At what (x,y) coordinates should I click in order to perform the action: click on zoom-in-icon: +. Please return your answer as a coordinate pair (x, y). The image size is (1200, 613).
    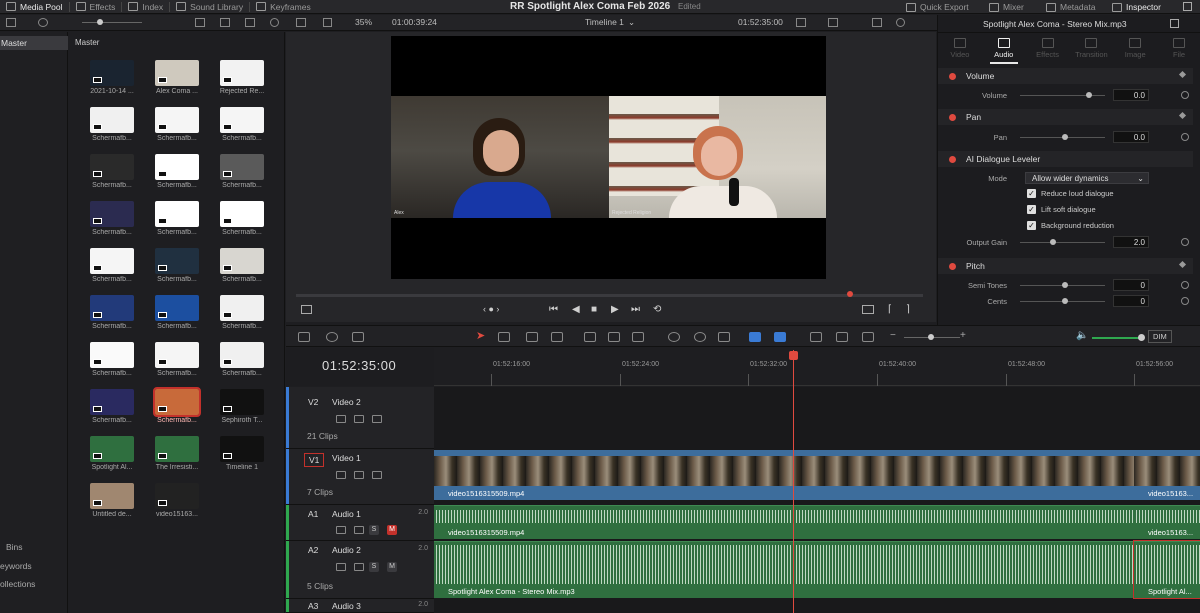
    Looking at the image, I should click on (963, 335).